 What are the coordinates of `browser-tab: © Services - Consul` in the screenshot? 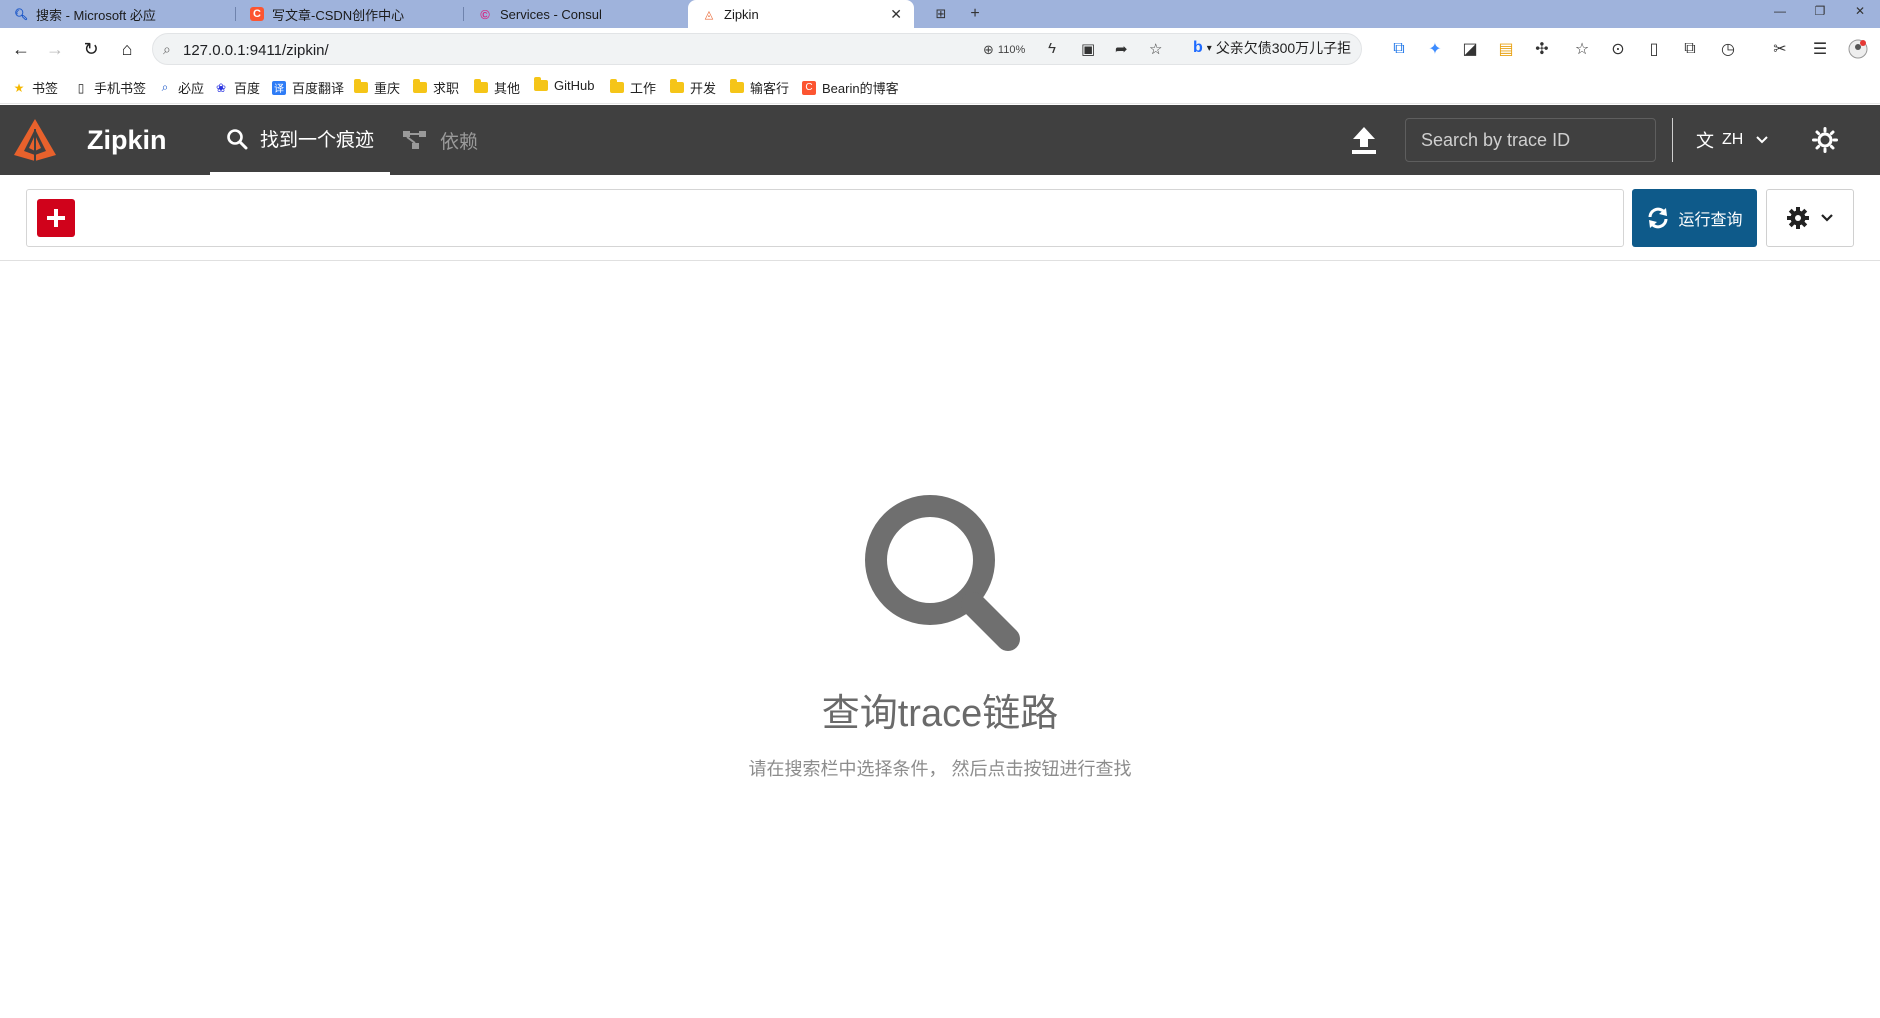 It's located at (576, 14).